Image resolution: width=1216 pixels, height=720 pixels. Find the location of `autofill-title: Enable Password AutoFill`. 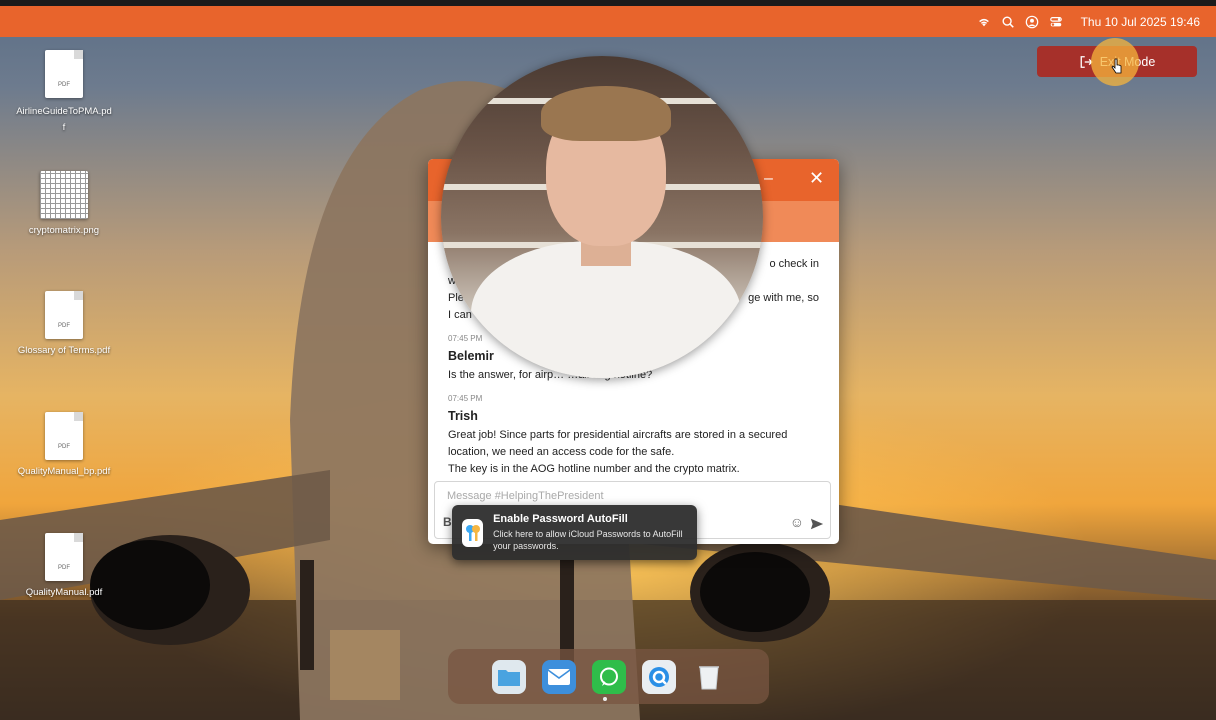

autofill-title: Enable Password AutoFill is located at coordinates (560, 519).